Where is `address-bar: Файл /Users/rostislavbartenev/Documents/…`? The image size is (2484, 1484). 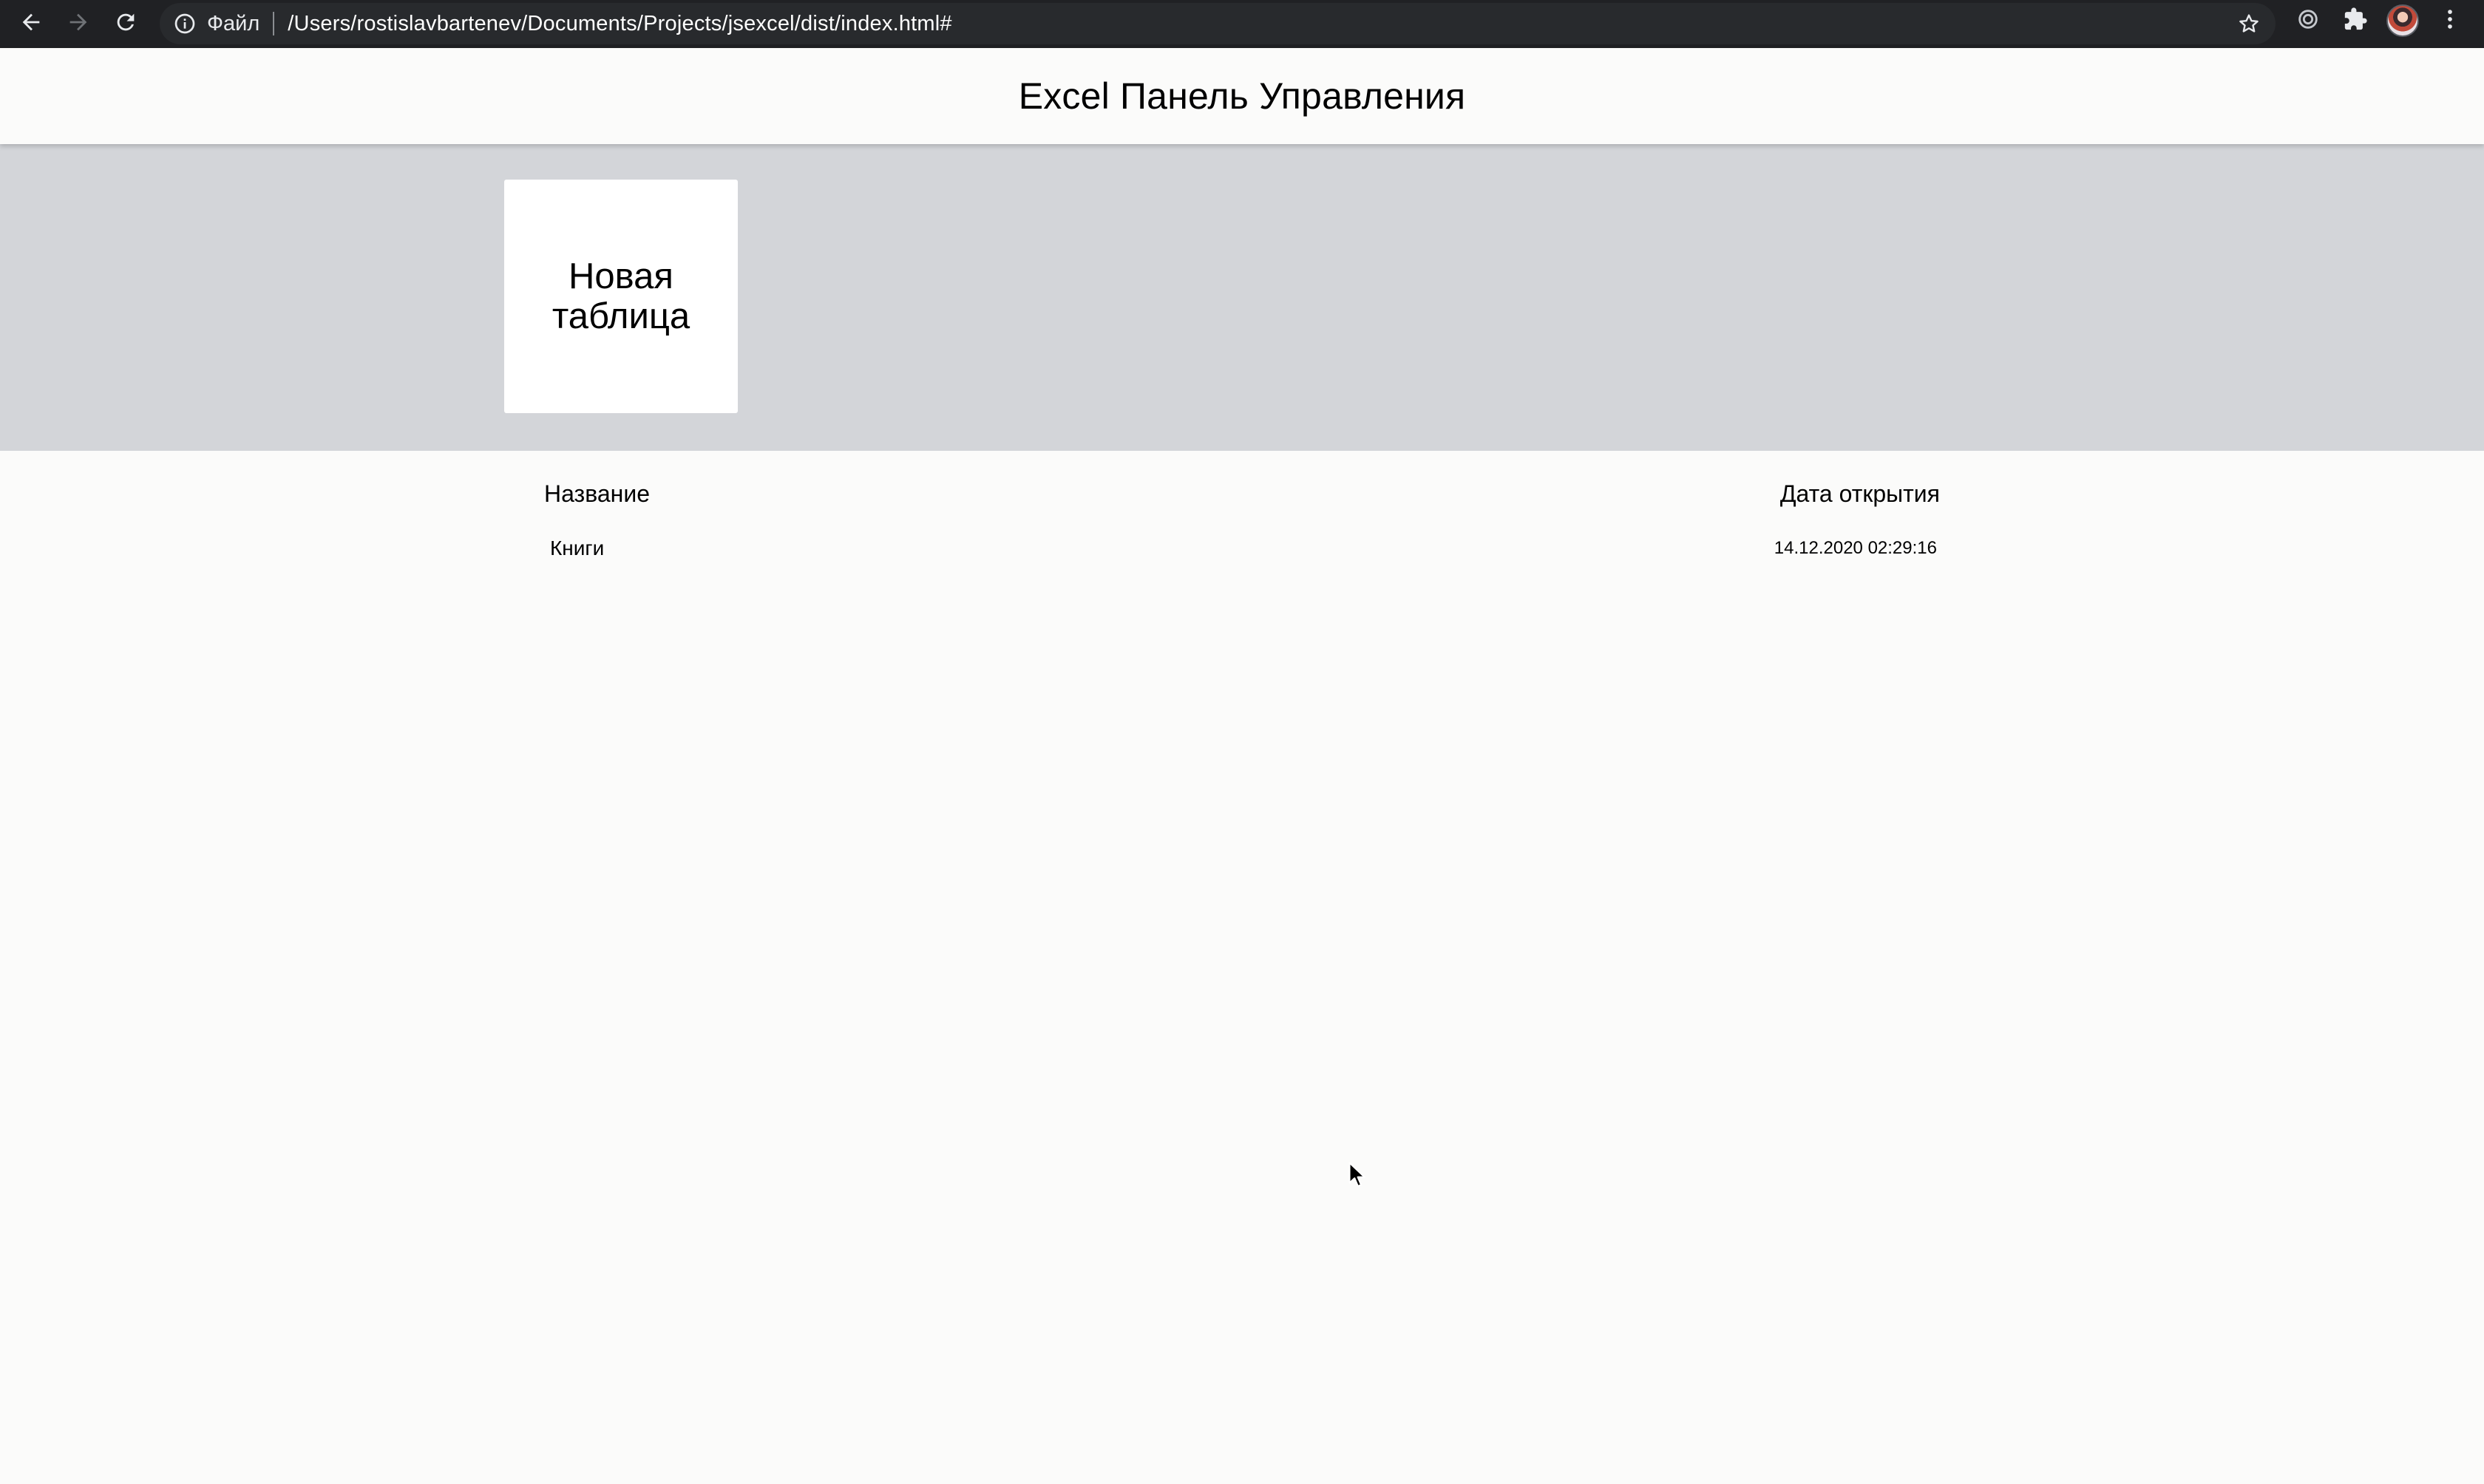
address-bar: Файл /Users/rostislavbartenev/Documents/… is located at coordinates (1218, 23).